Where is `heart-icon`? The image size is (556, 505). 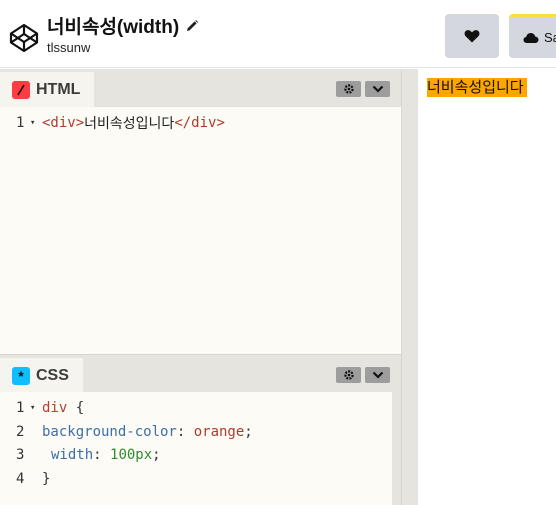 heart-icon is located at coordinates (472, 36).